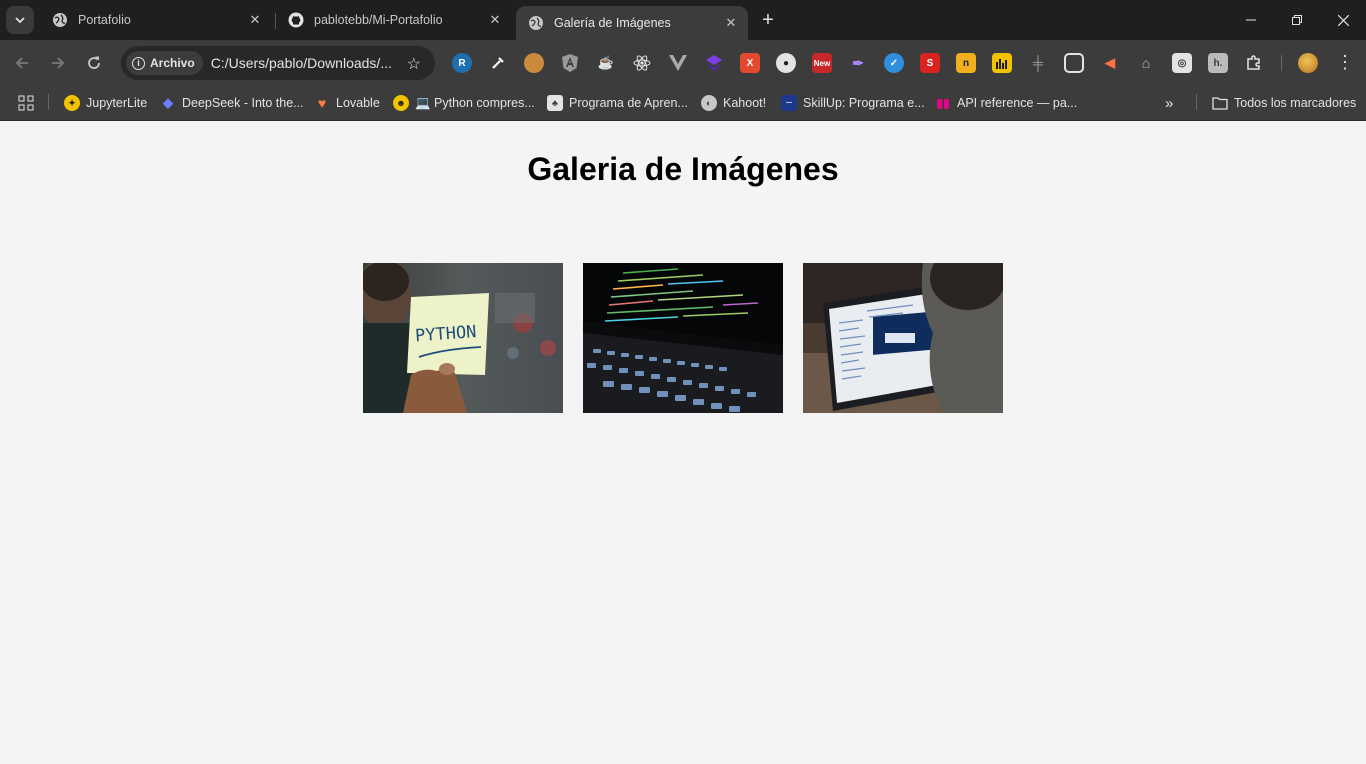  What do you see at coordinates (172, 63) in the screenshot?
I see `site-info-label: Archivo` at bounding box center [172, 63].